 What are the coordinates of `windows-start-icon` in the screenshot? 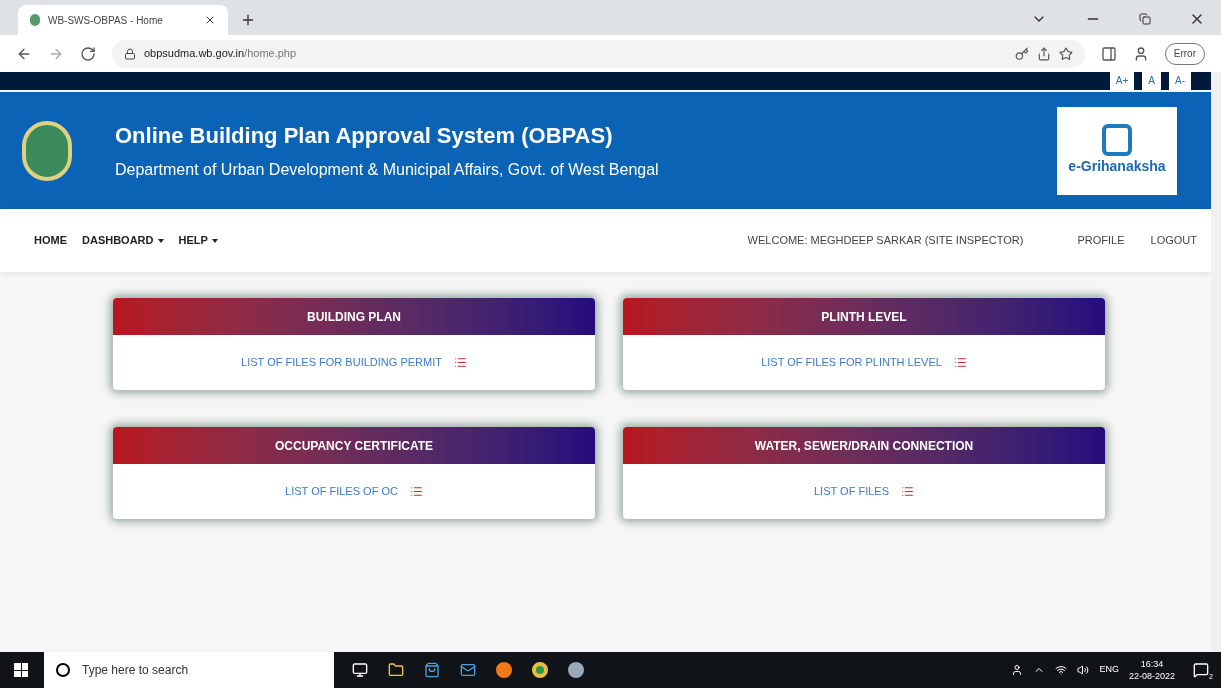 It's located at (21, 670).